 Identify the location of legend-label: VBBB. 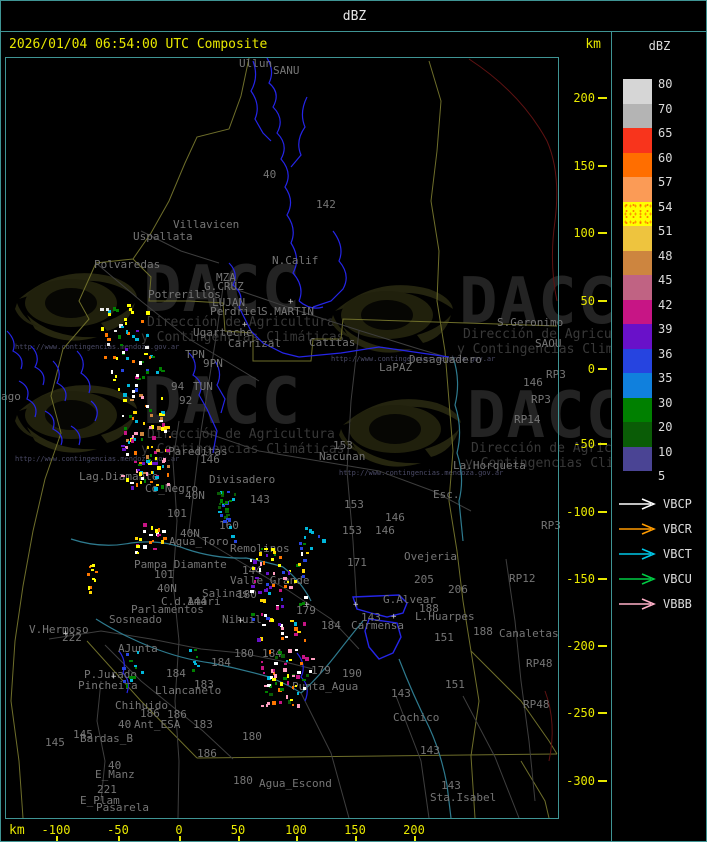
(677, 604).